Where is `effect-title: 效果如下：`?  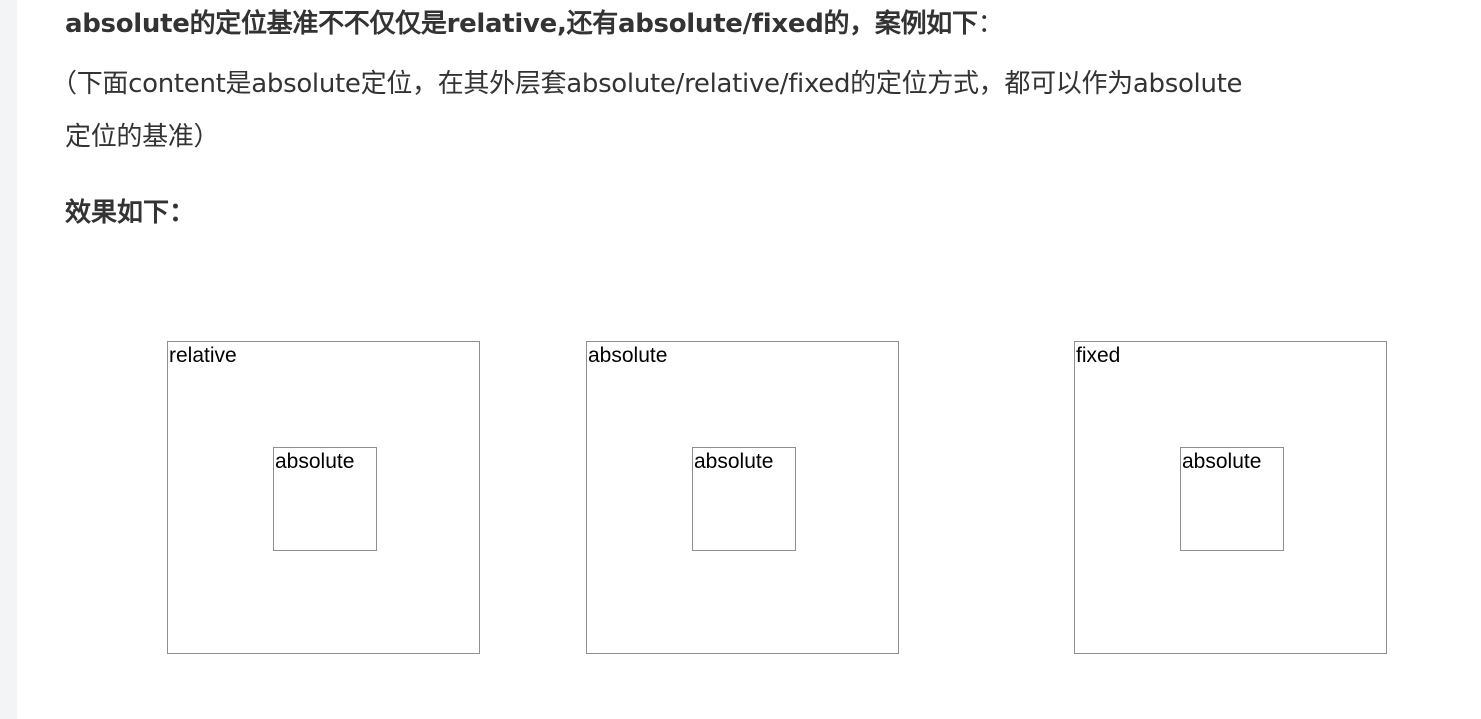 effect-title: 效果如下： is located at coordinates (130, 213).